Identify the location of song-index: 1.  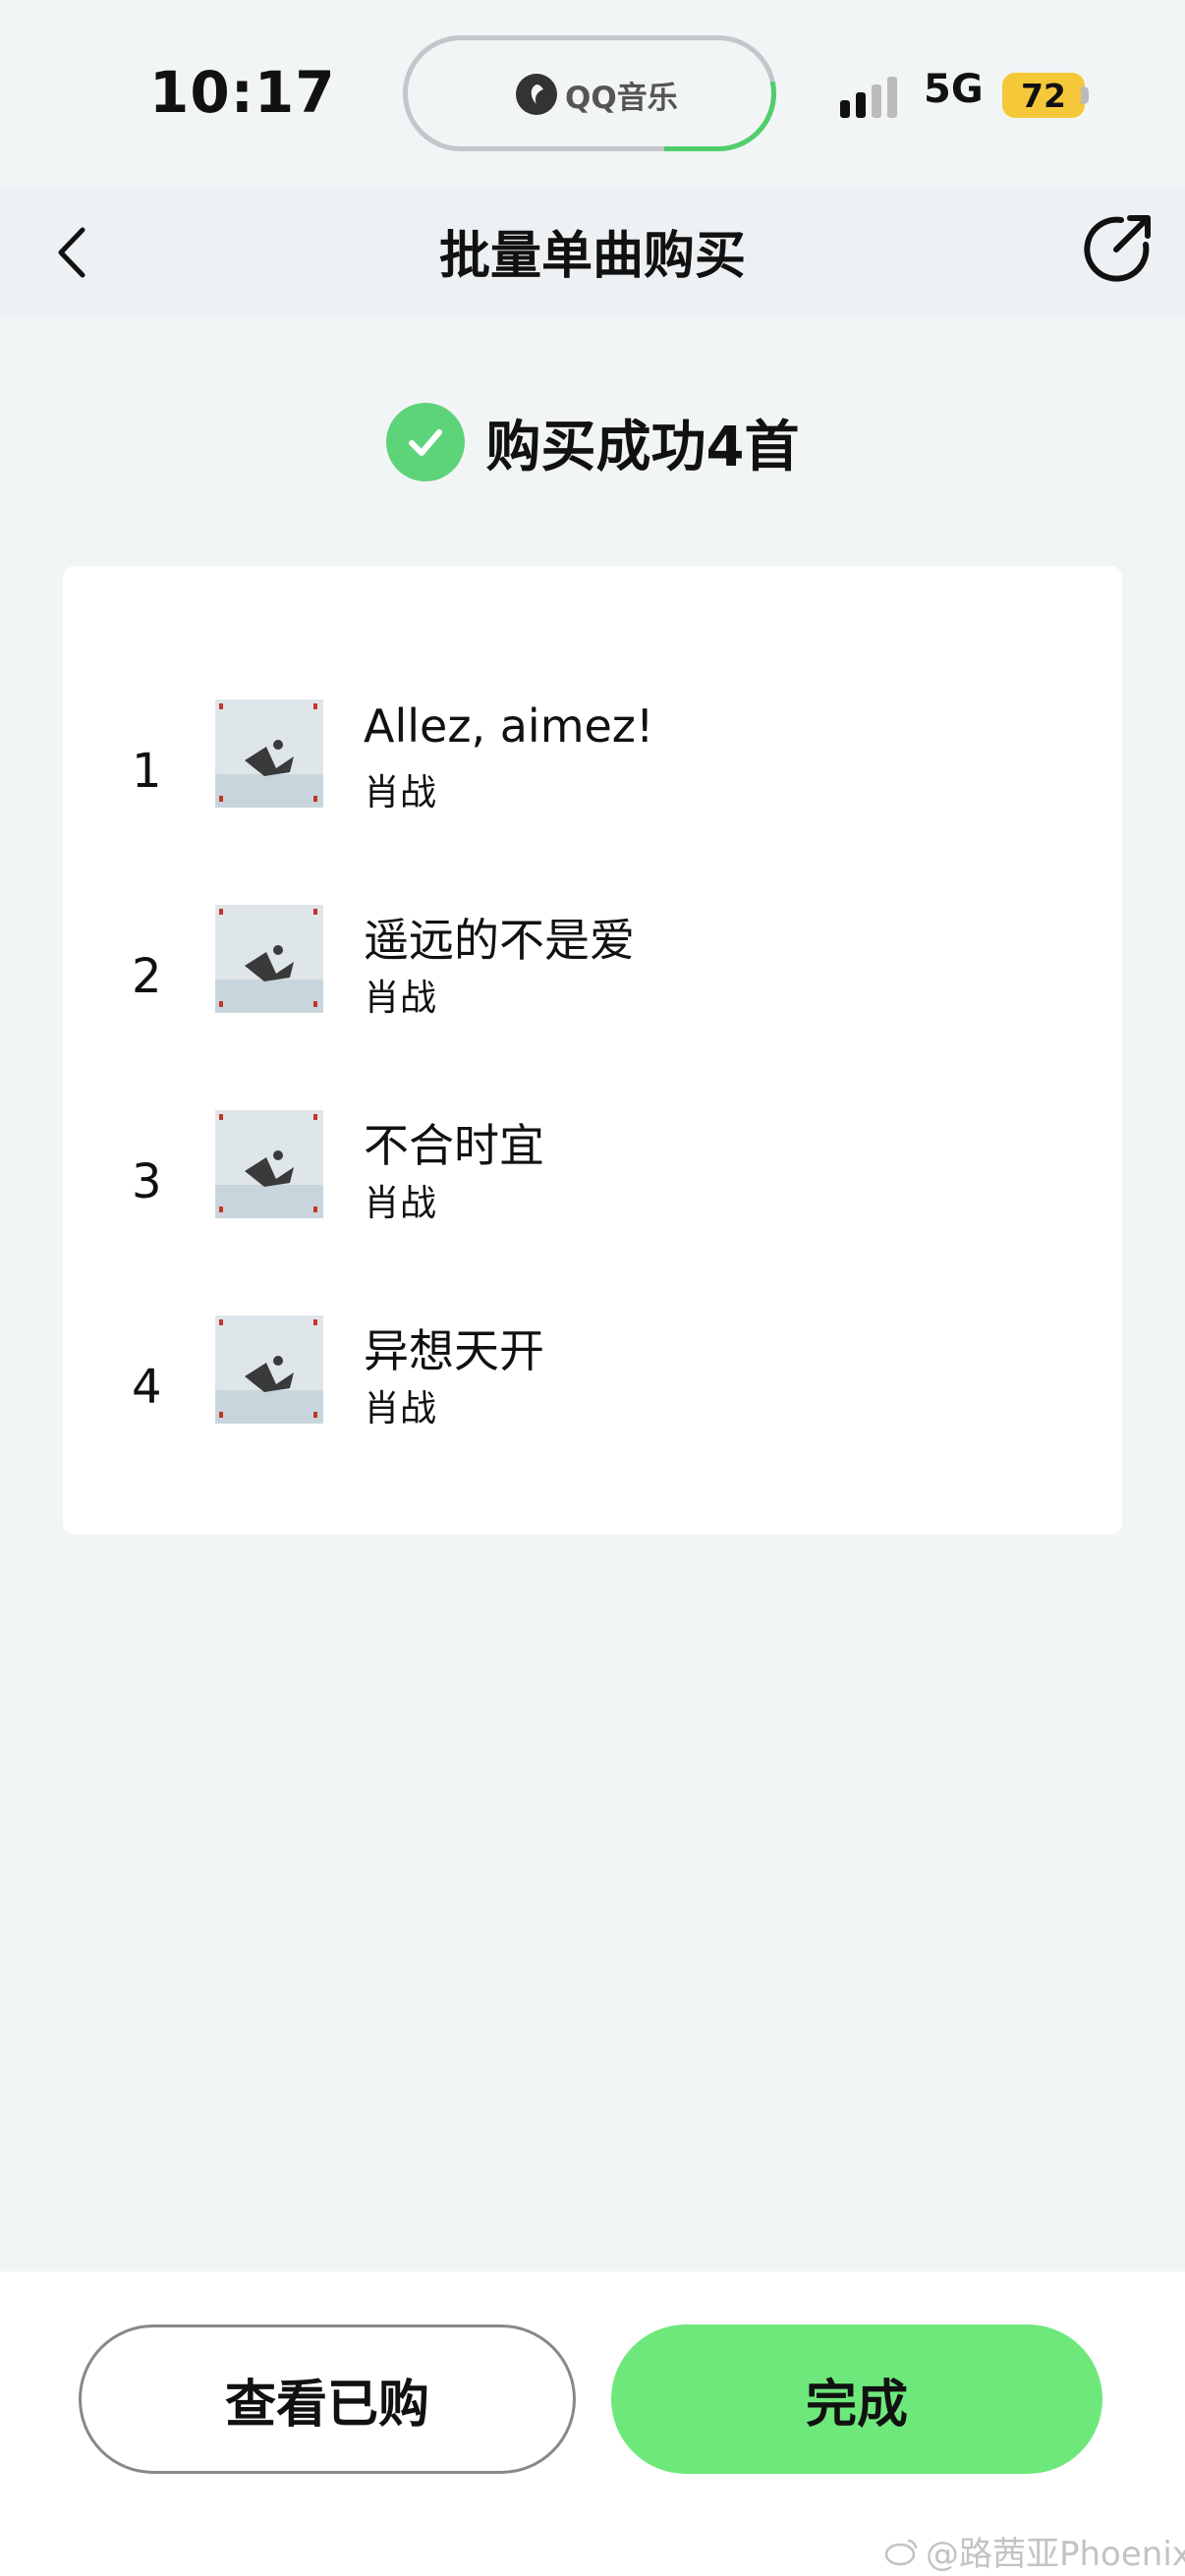
(147, 771).